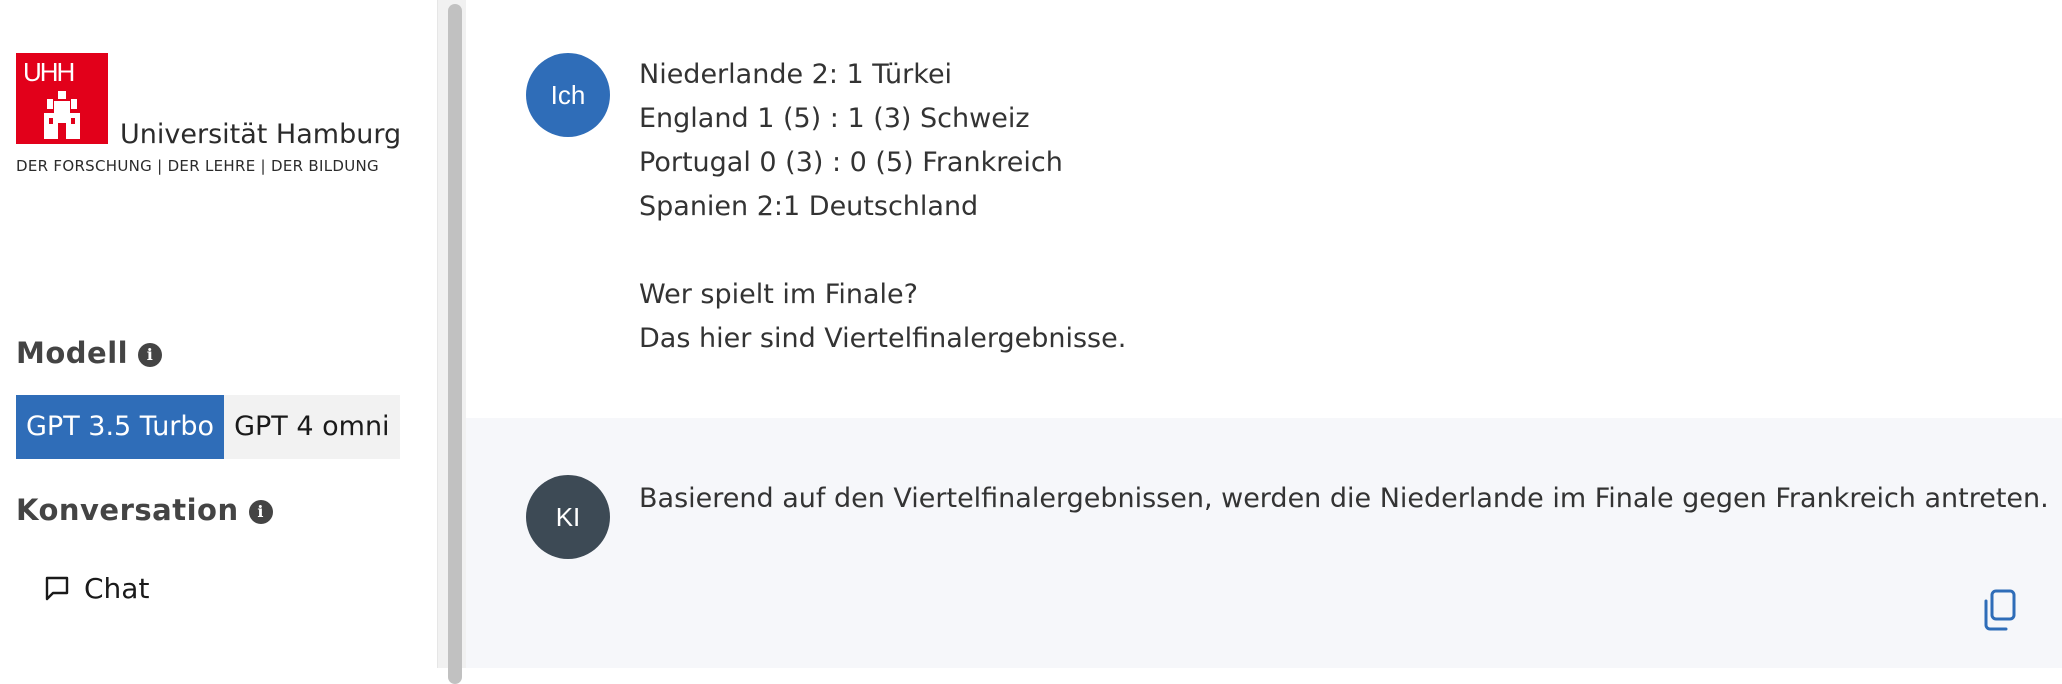  What do you see at coordinates (127, 510) in the screenshot?
I see `conversation-section-label: Konversation` at bounding box center [127, 510].